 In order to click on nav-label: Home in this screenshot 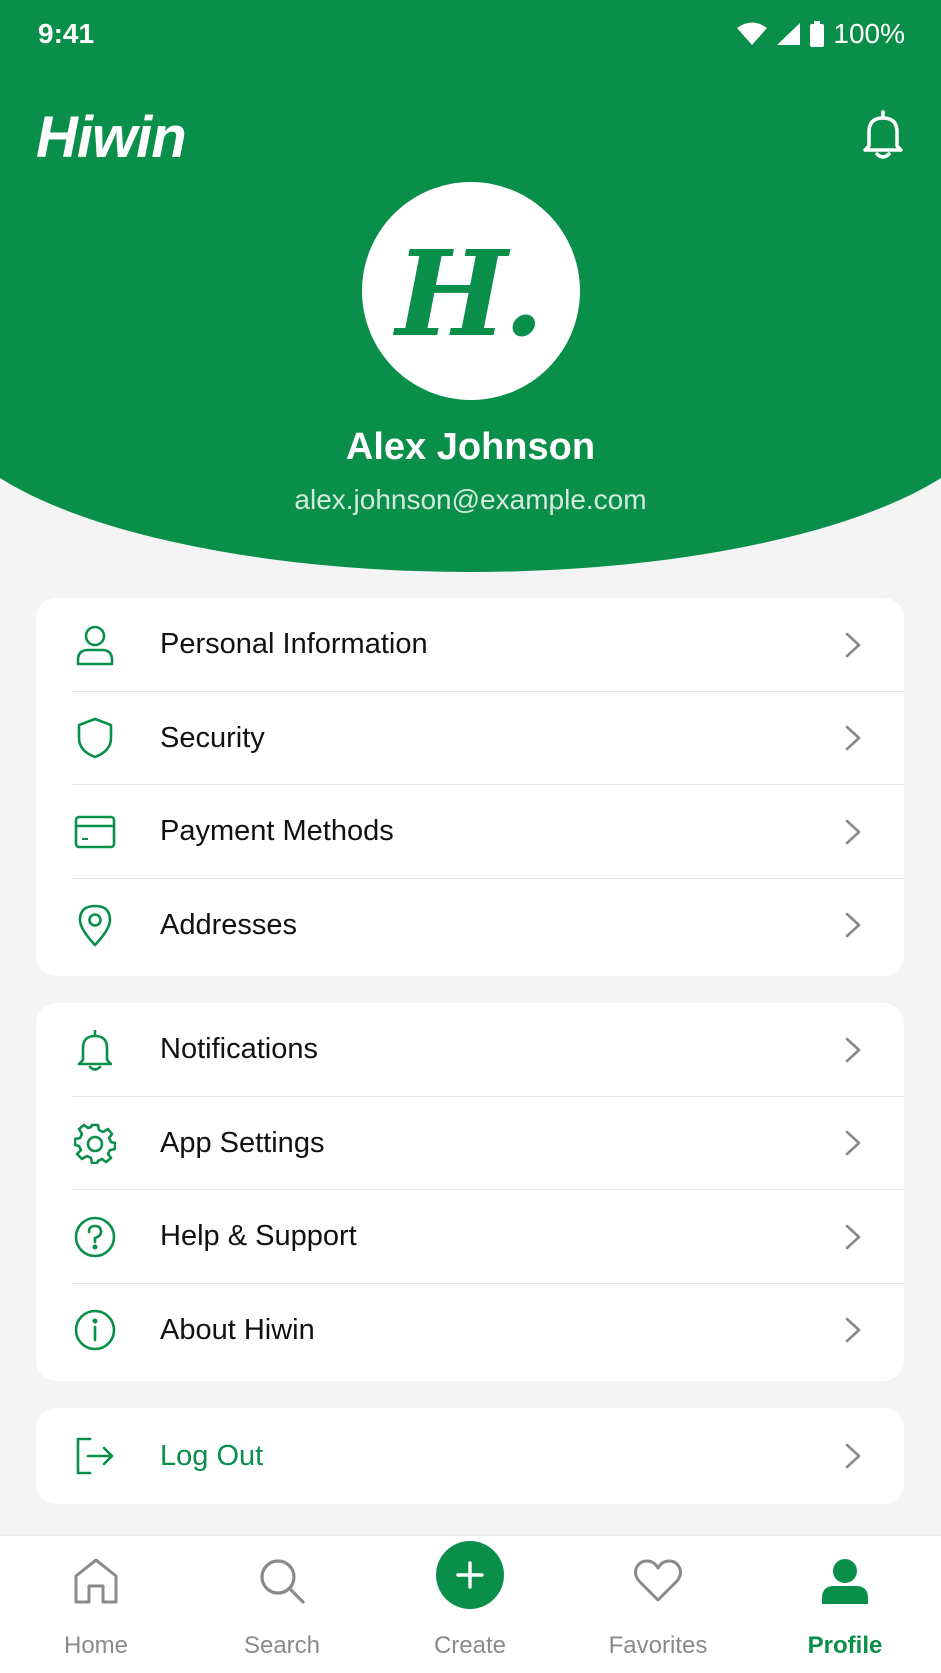, I will do `click(96, 1645)`.